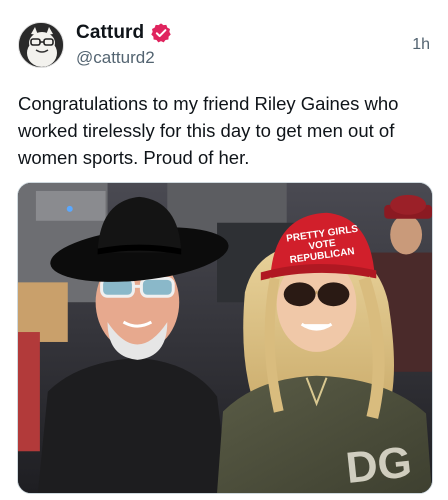 Image resolution: width=448 pixels, height=500 pixels. I want to click on author-avatar, so click(41, 45).